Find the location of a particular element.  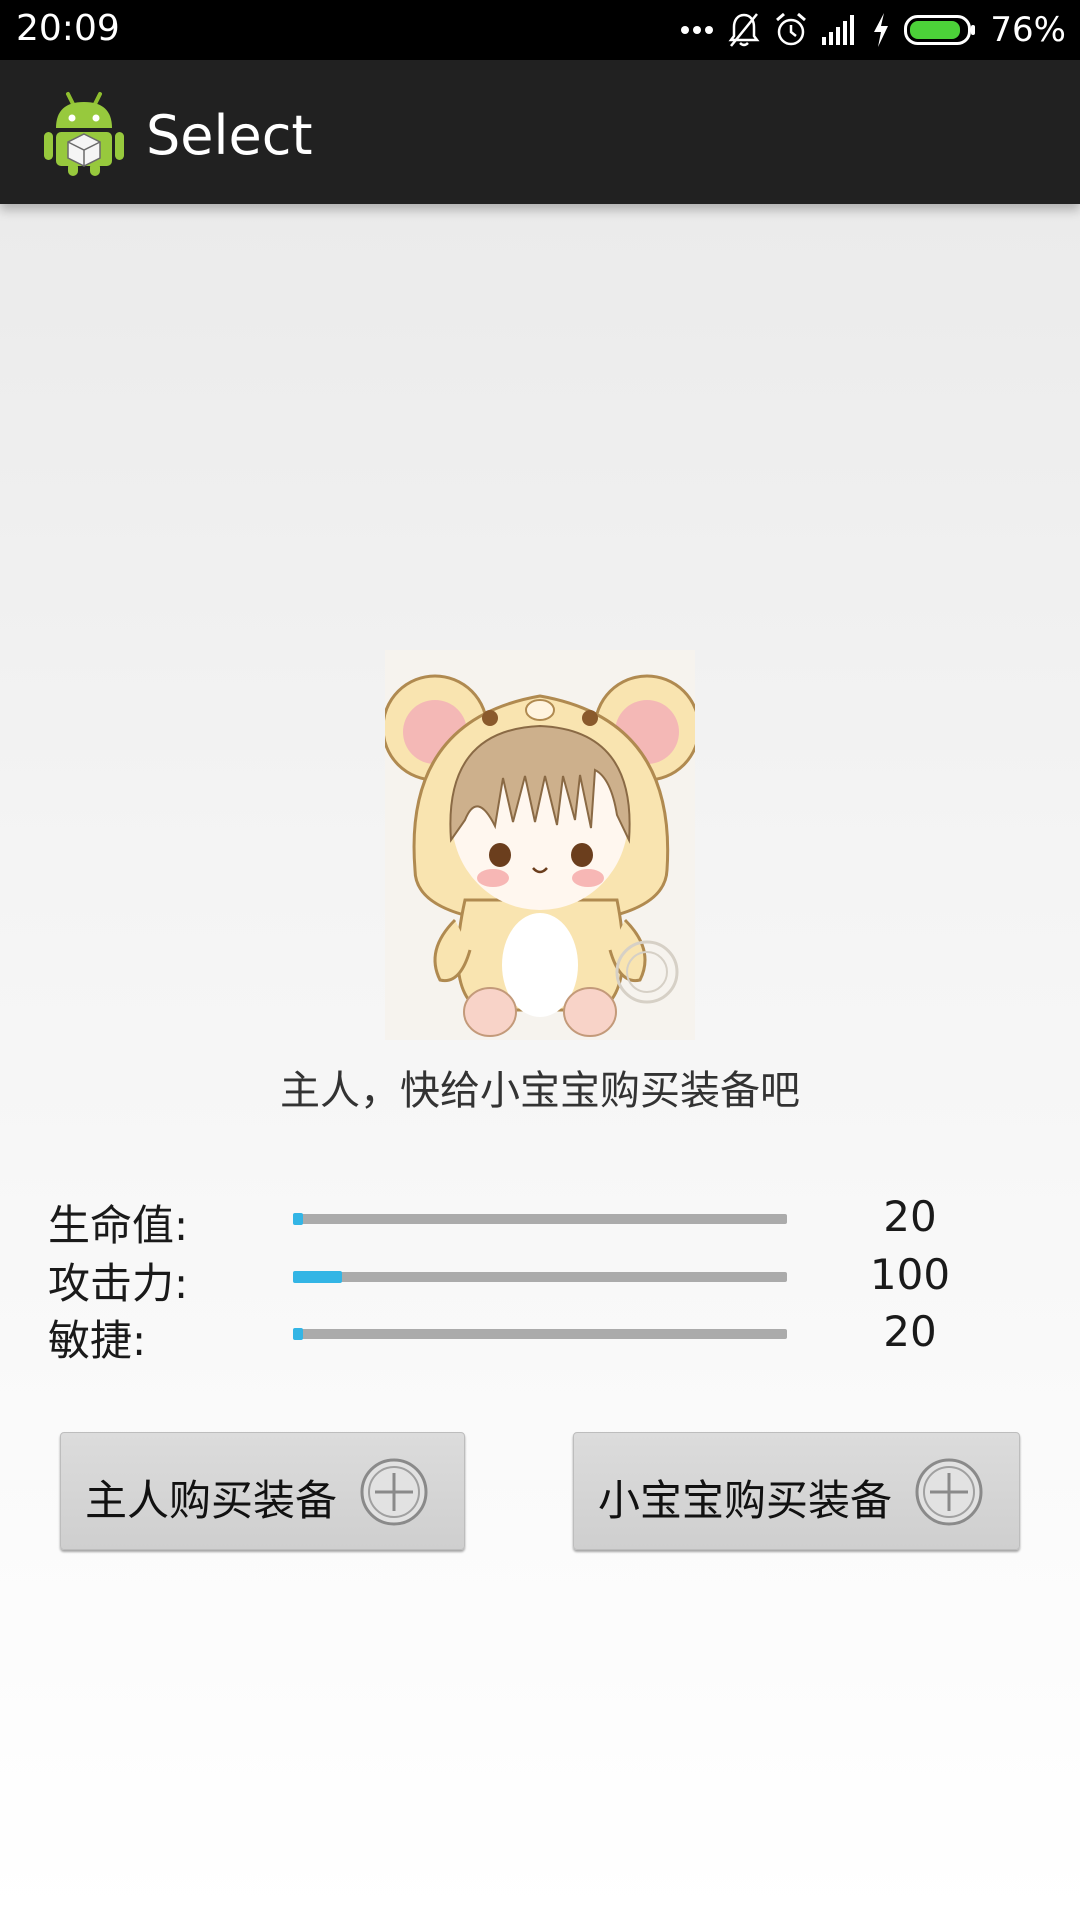

signal-icon is located at coordinates (840, 30).